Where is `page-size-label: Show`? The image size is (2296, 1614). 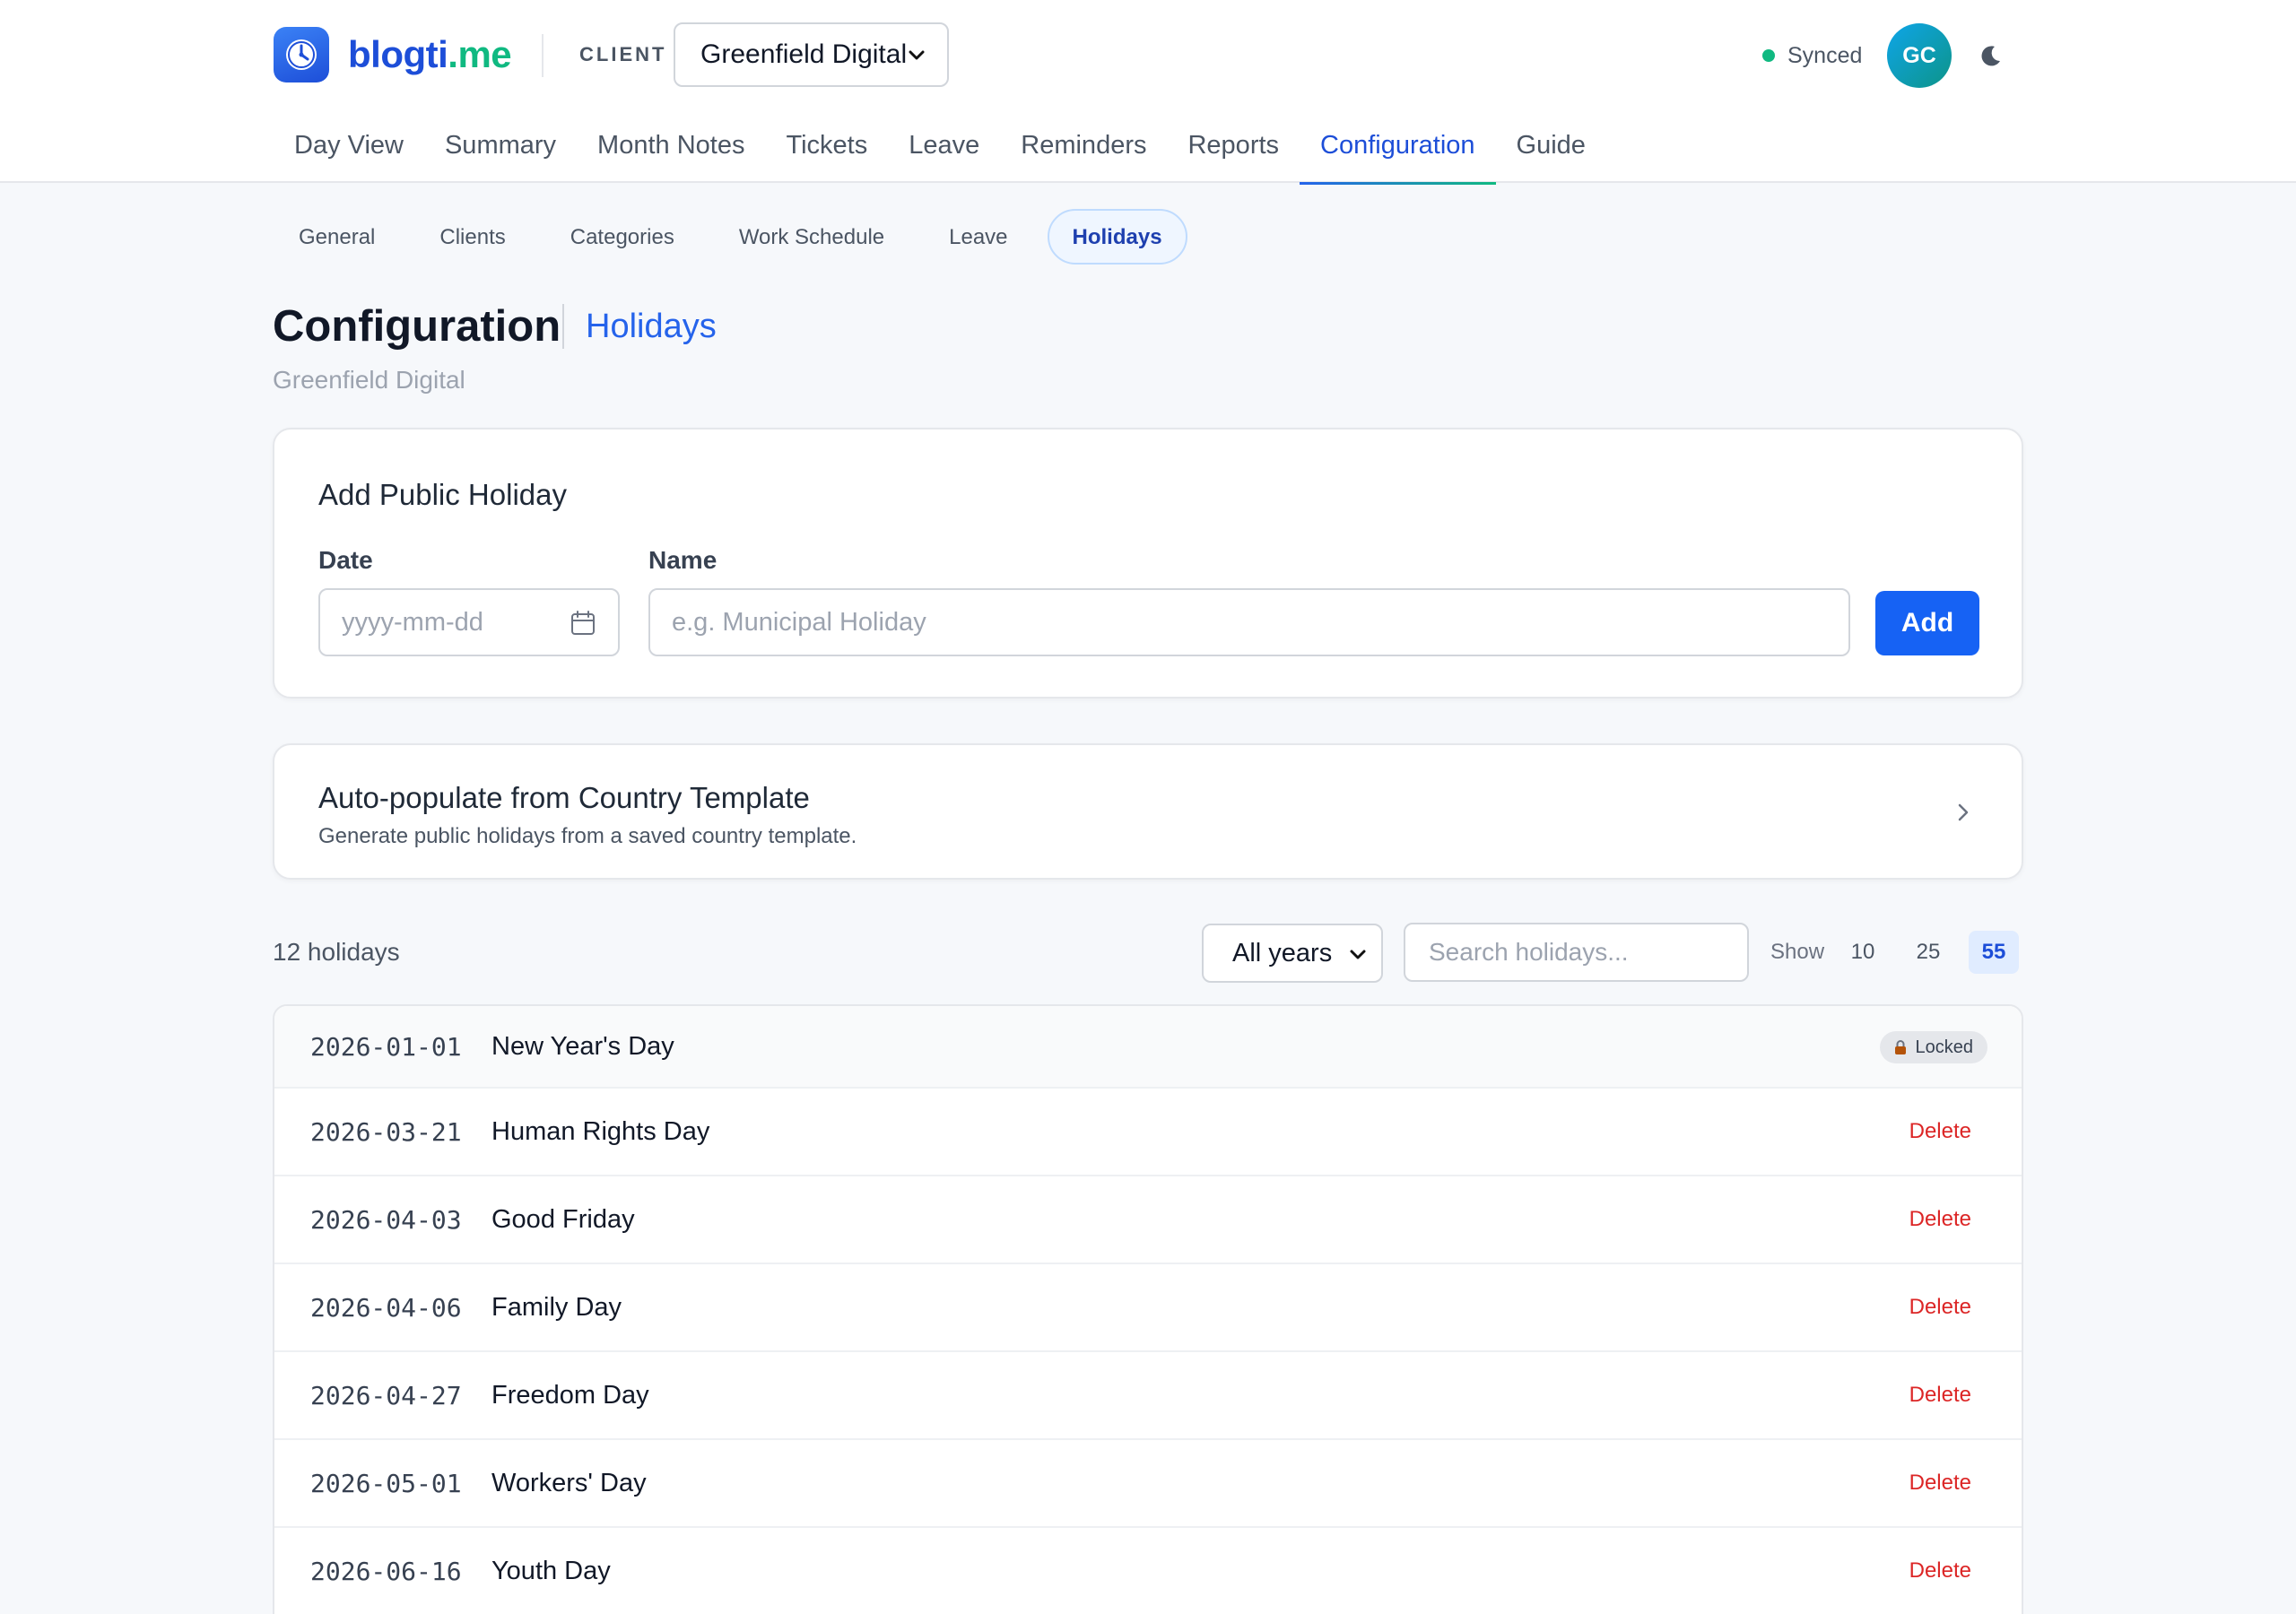 page-size-label: Show is located at coordinates (1797, 952).